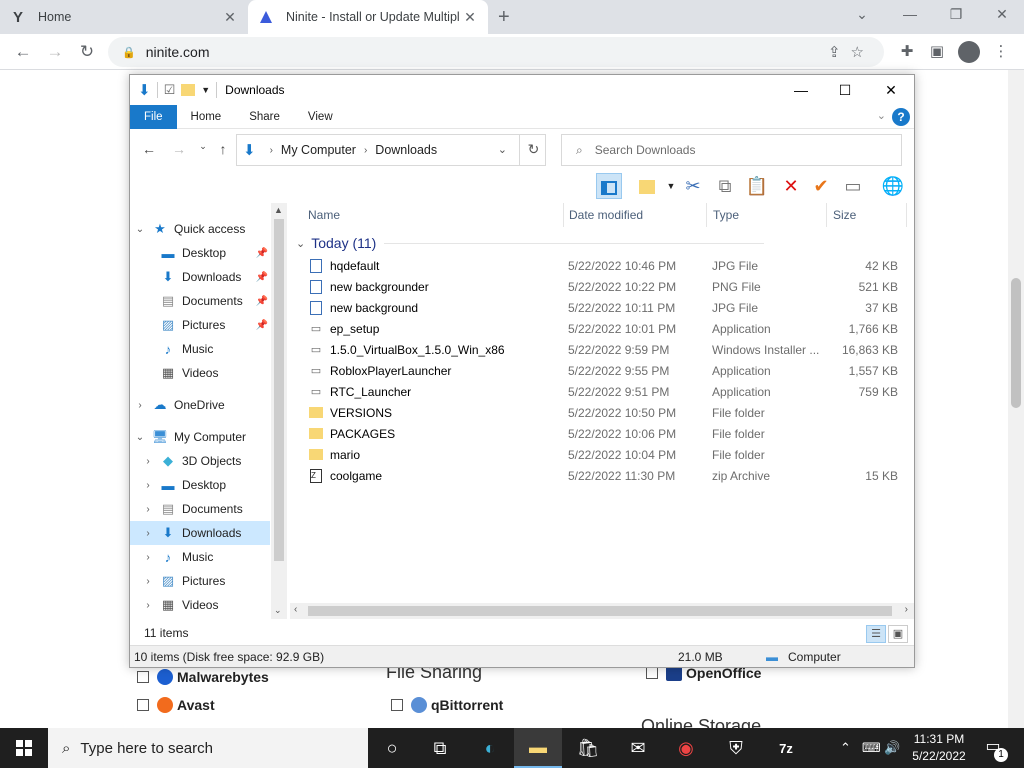  I want to click on delete-icon: ✕, so click(791, 186).